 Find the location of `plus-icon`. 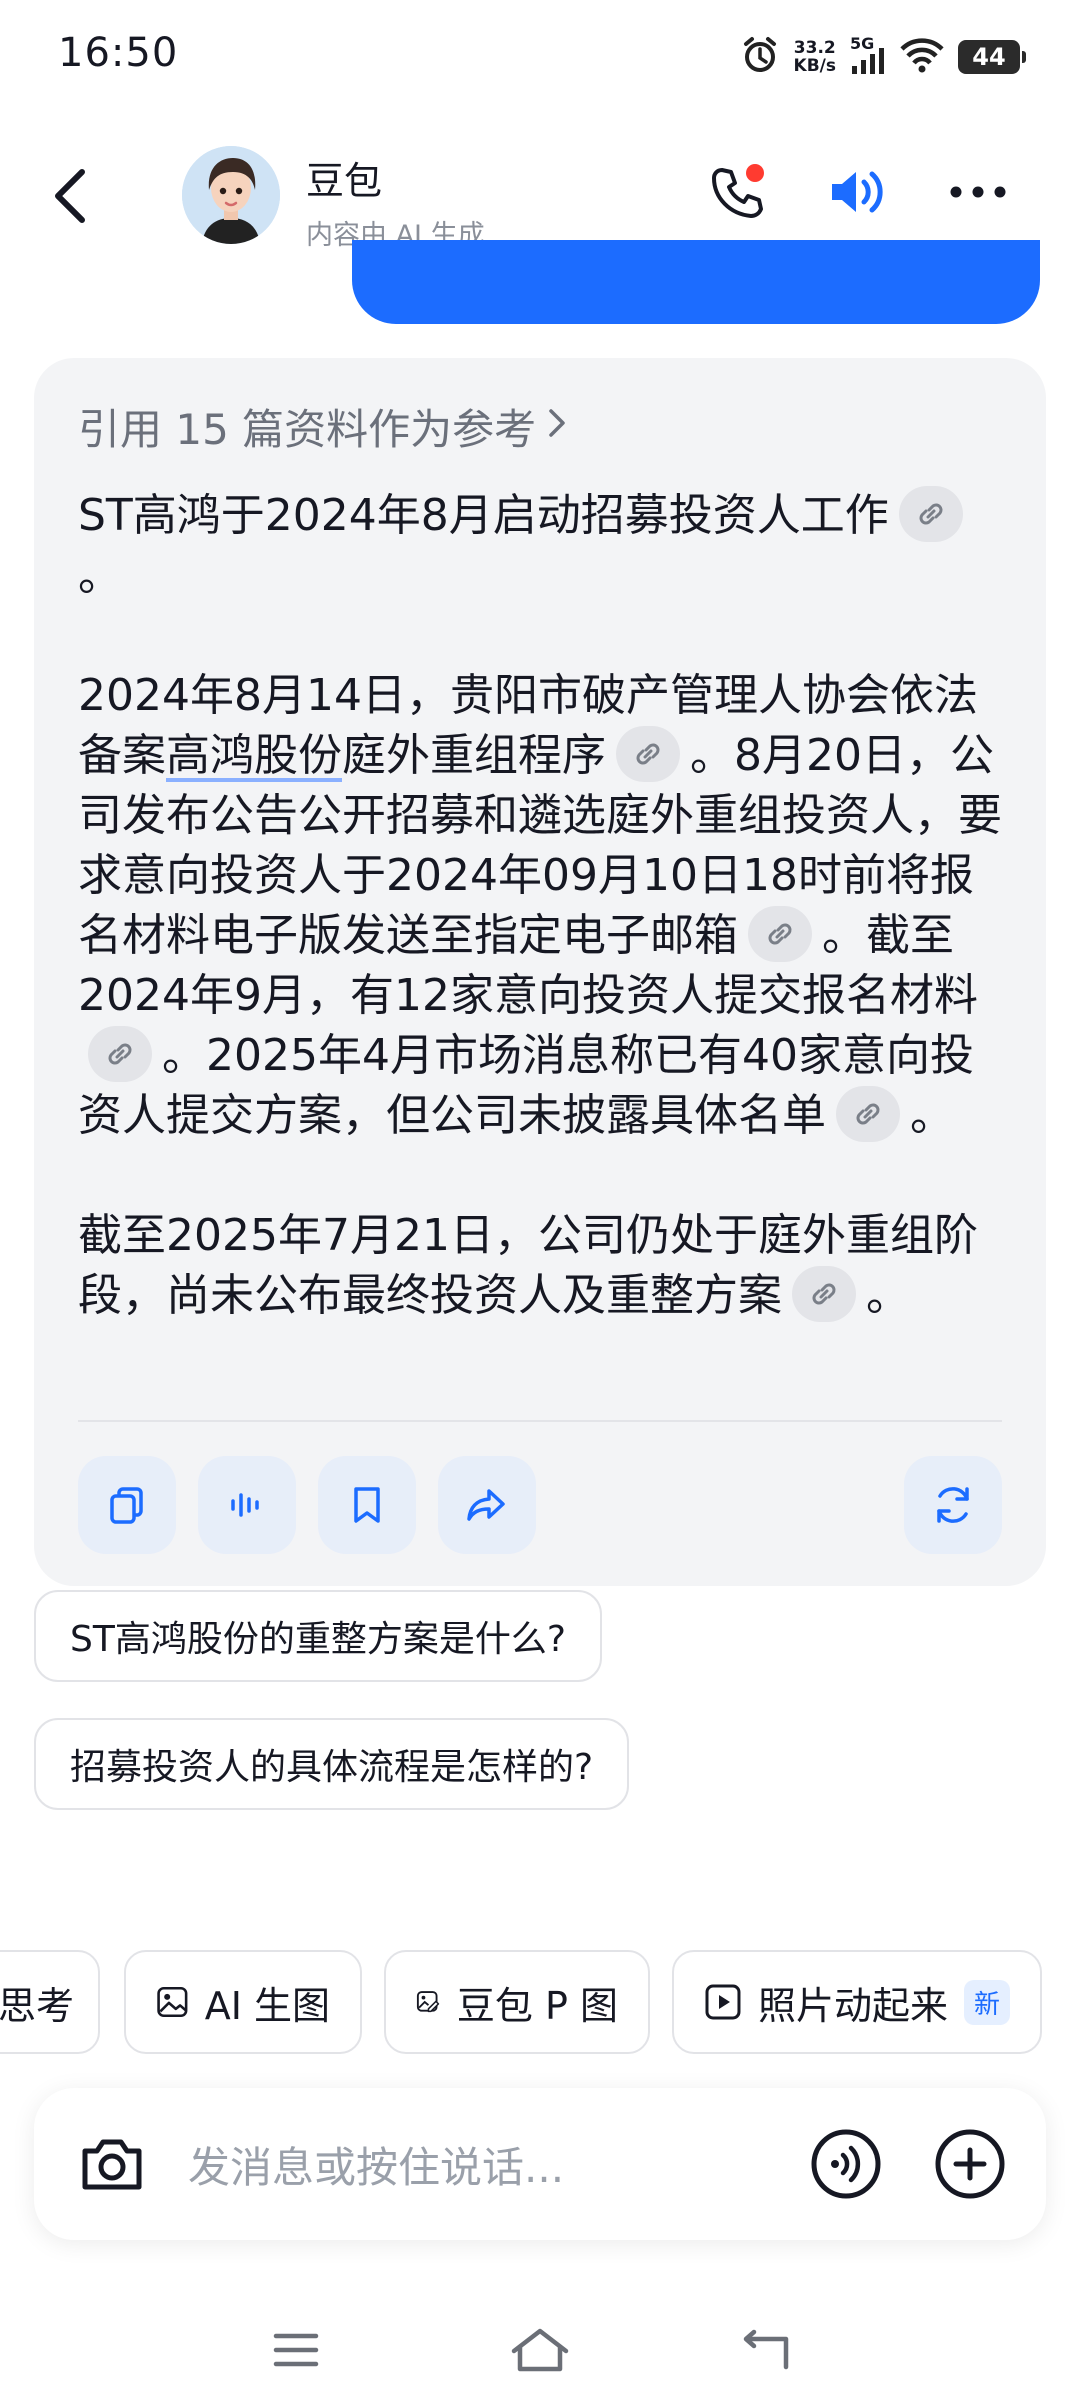

plus-icon is located at coordinates (970, 2164).